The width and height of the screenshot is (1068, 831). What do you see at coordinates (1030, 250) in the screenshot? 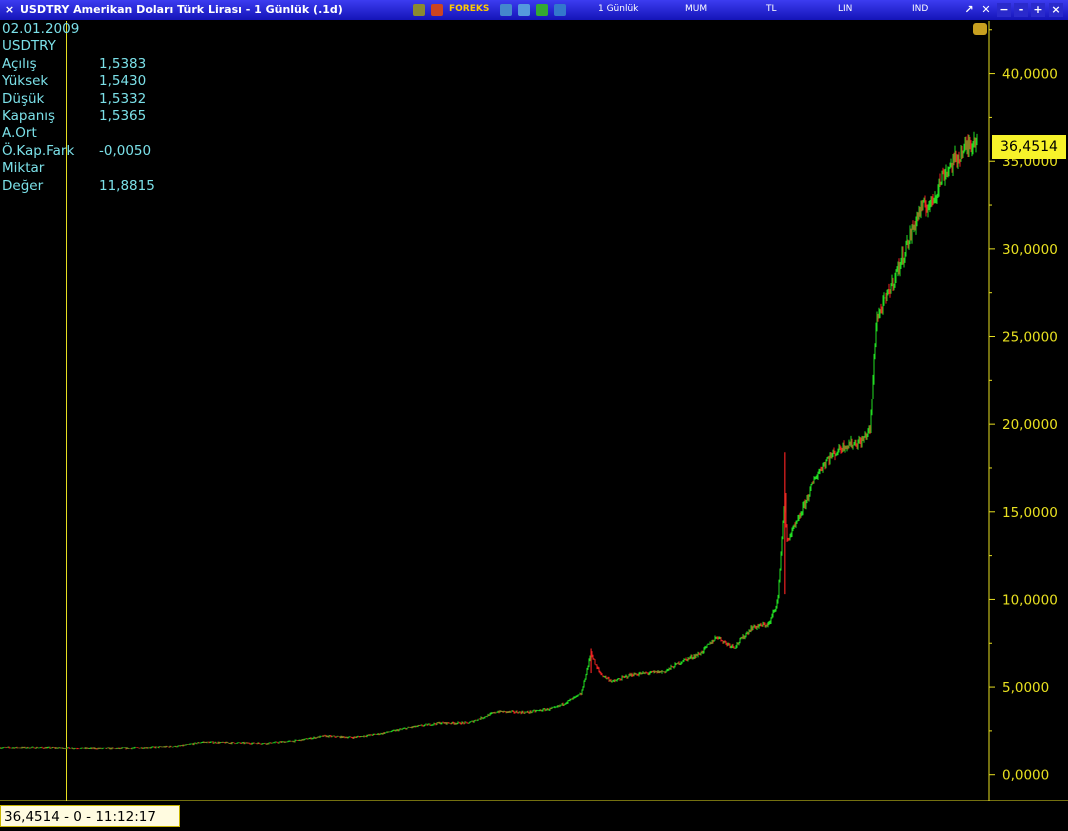
I see `y-tick-label: 30,0000` at bounding box center [1030, 250].